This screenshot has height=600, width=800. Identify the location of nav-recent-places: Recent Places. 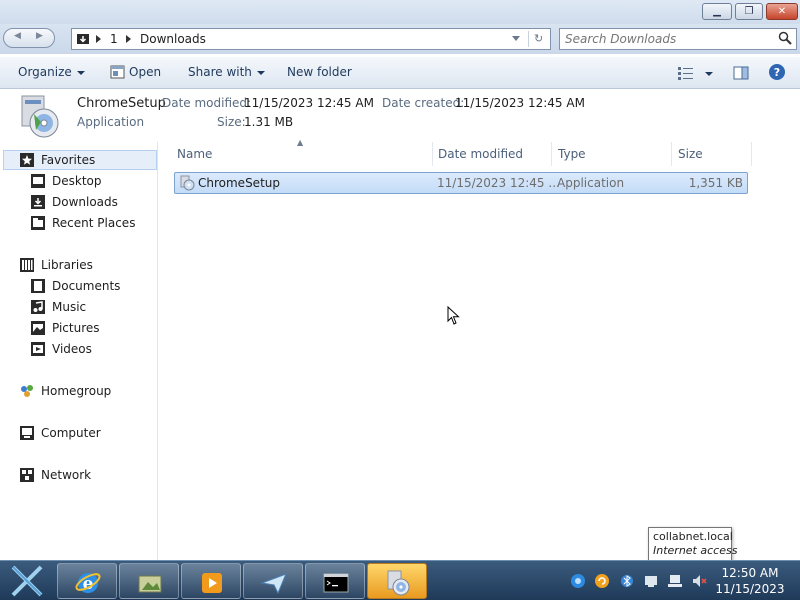
(91, 223).